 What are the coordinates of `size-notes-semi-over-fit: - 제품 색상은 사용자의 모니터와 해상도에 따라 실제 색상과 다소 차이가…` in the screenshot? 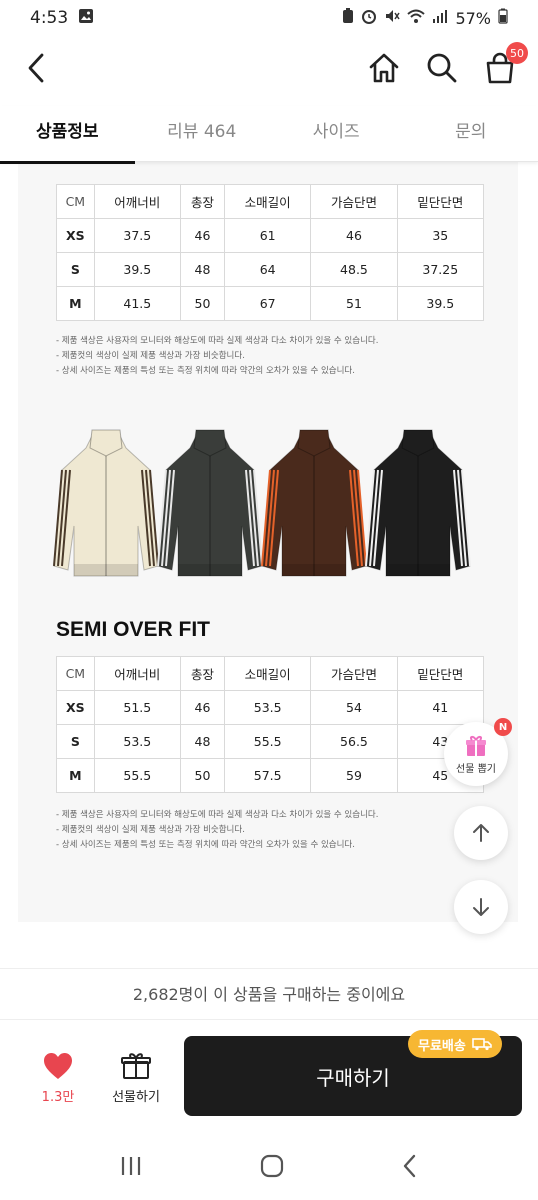 It's located at (217, 830).